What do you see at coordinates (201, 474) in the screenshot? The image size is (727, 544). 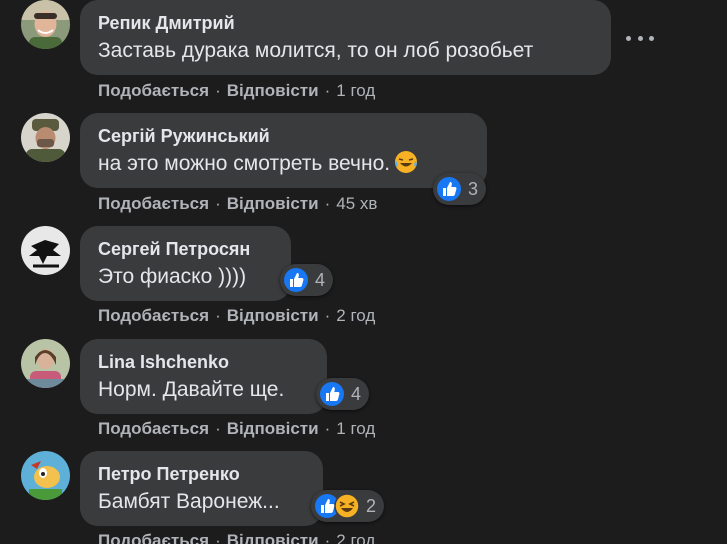 I see `comment-author: Петро Петренко` at bounding box center [201, 474].